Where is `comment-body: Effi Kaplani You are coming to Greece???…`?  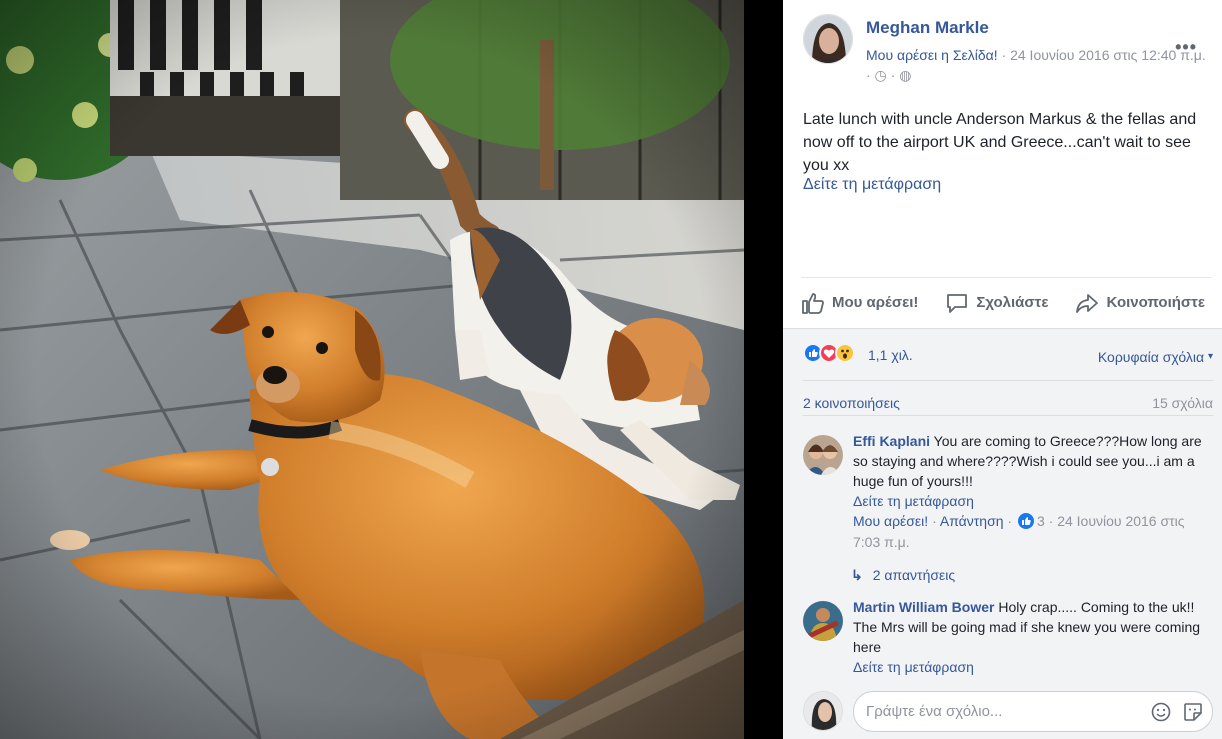 comment-body: Effi Kaplani You are coming to Greece???… is located at coordinates (1028, 492).